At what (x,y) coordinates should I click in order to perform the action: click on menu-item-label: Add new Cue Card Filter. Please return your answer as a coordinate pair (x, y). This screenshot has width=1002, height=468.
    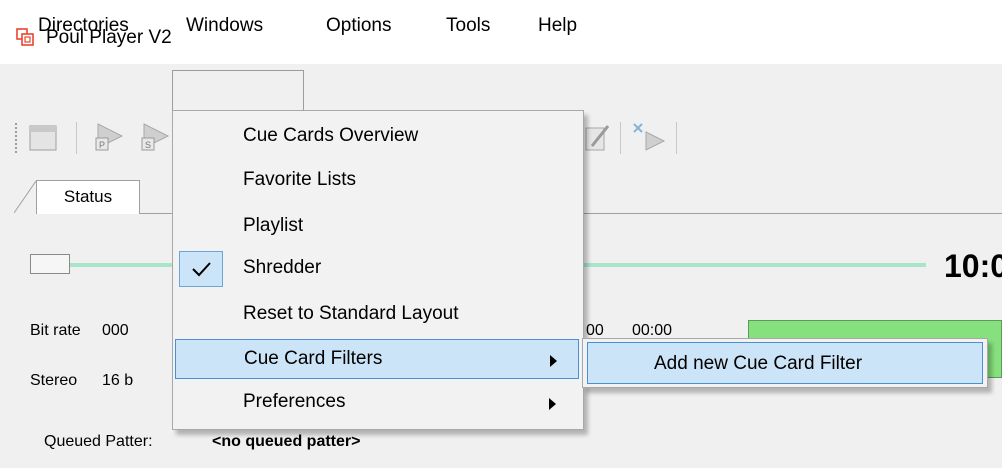
    Looking at the image, I should click on (758, 363).